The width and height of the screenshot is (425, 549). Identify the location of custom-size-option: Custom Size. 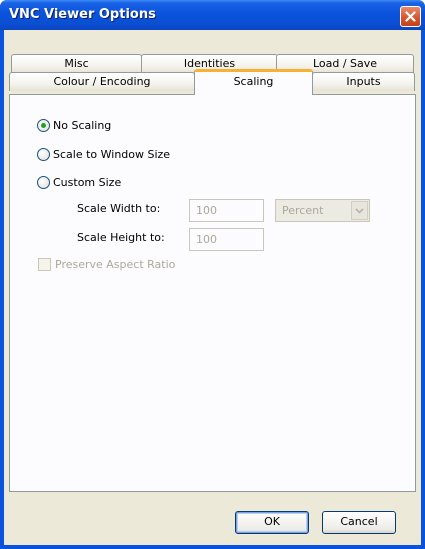
(79, 182).